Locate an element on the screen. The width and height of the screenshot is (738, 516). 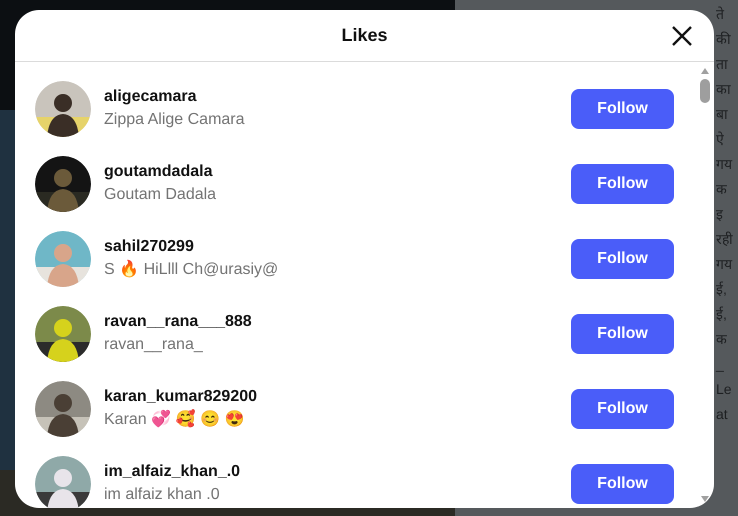
background-text: की is located at coordinates (723, 39).